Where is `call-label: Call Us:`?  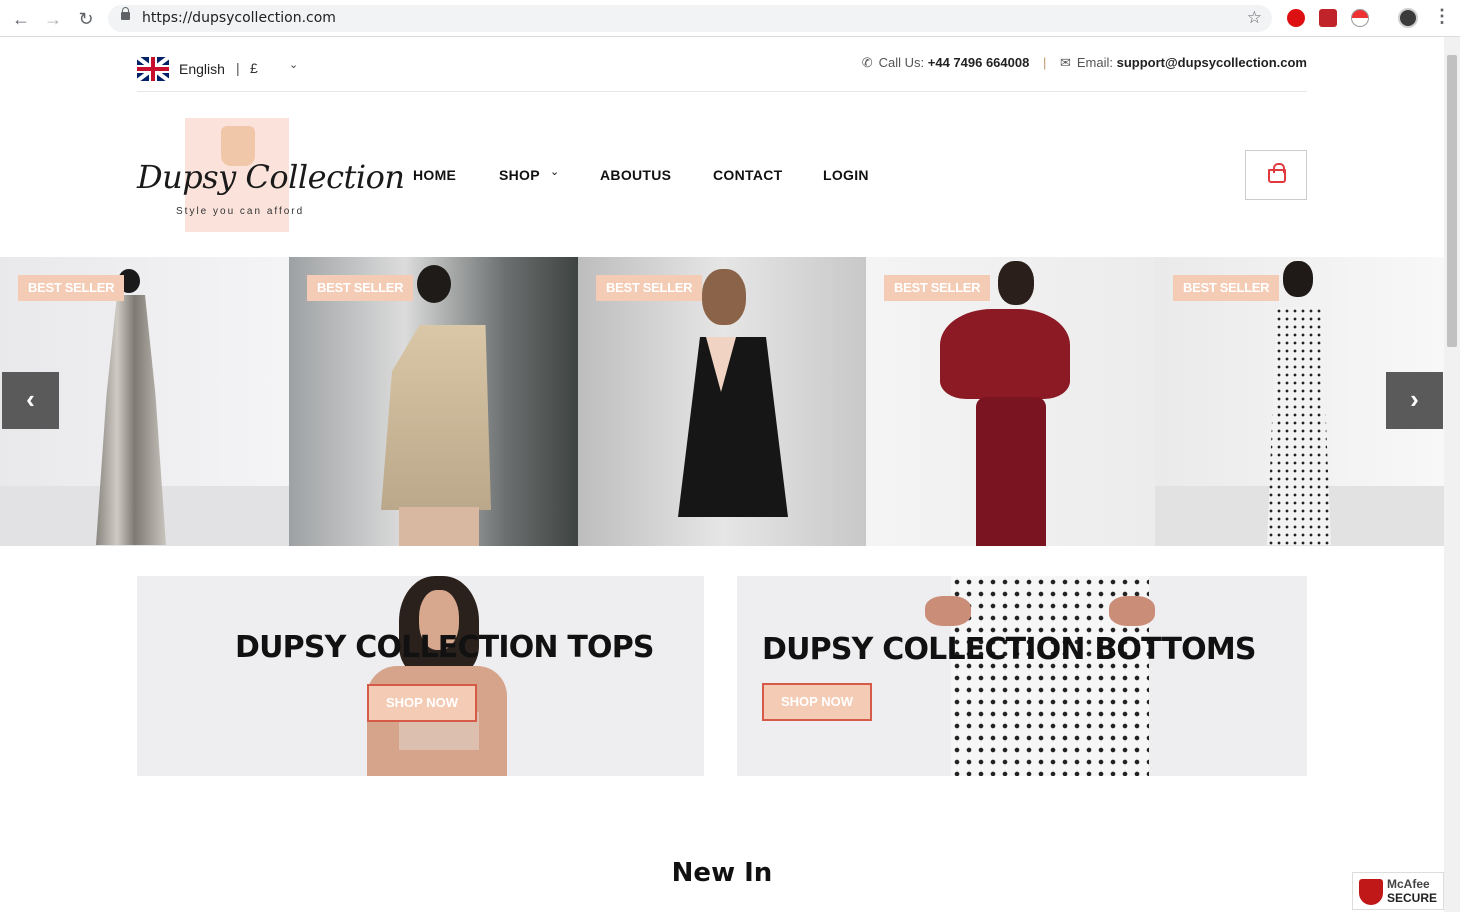 call-label: Call Us: is located at coordinates (901, 62).